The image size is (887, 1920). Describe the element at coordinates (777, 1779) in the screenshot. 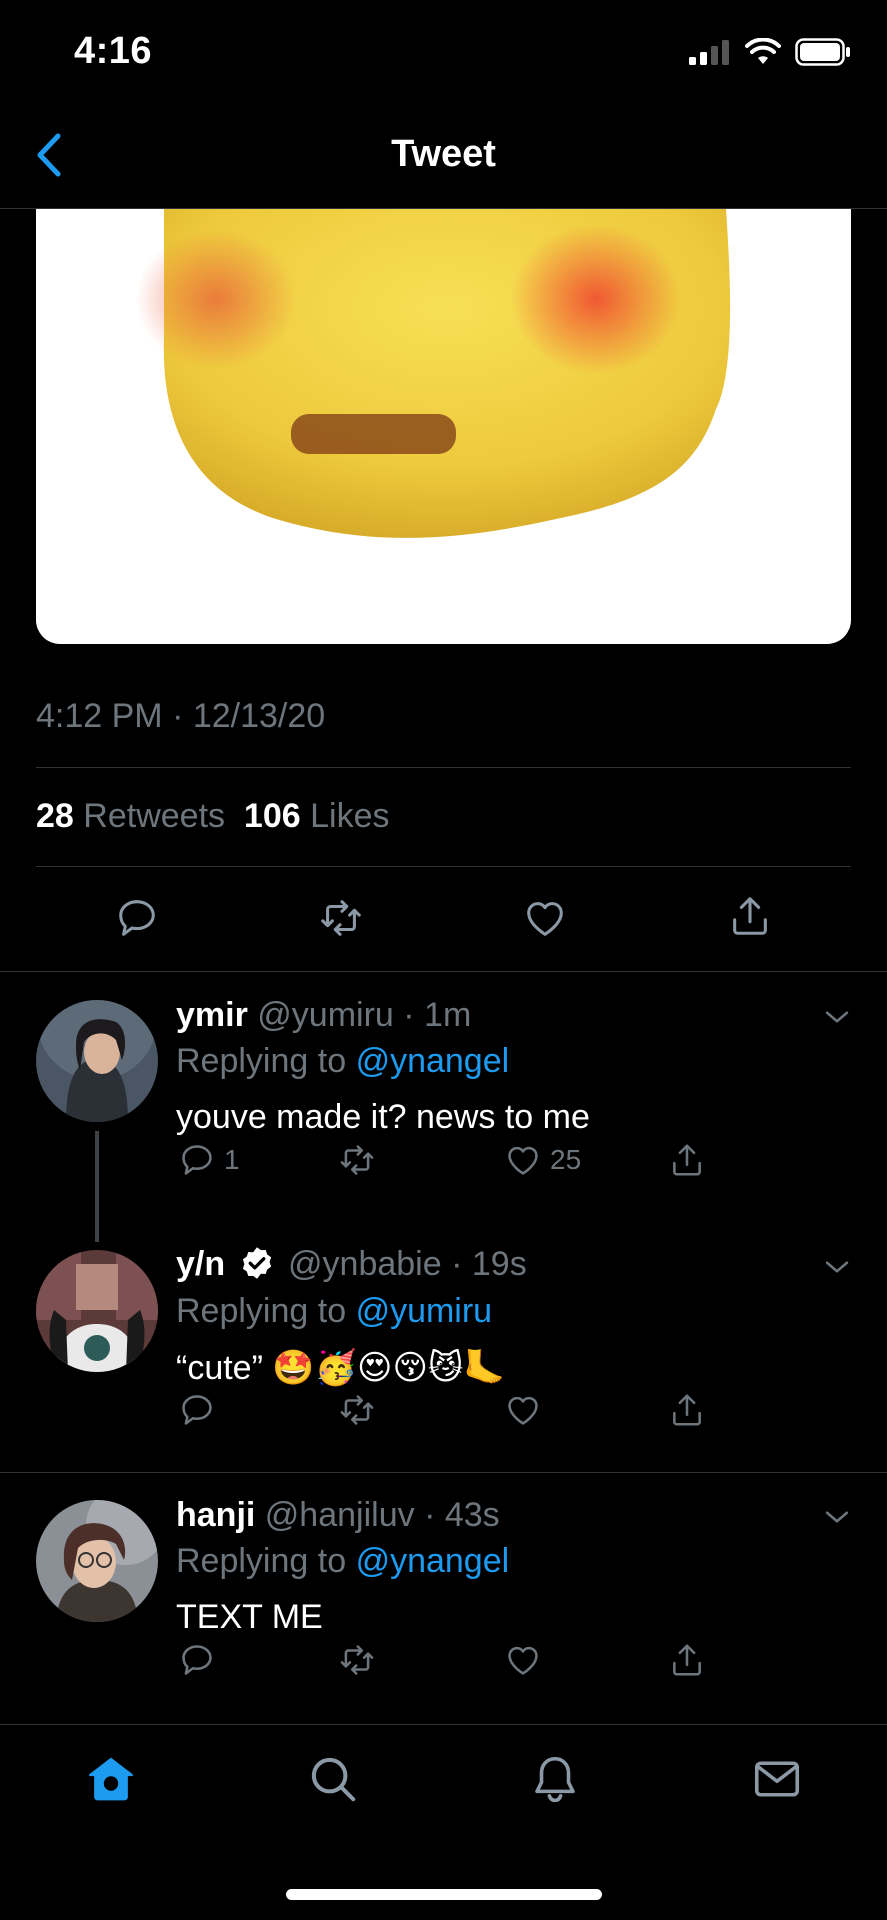

I see `mail-icon` at that location.